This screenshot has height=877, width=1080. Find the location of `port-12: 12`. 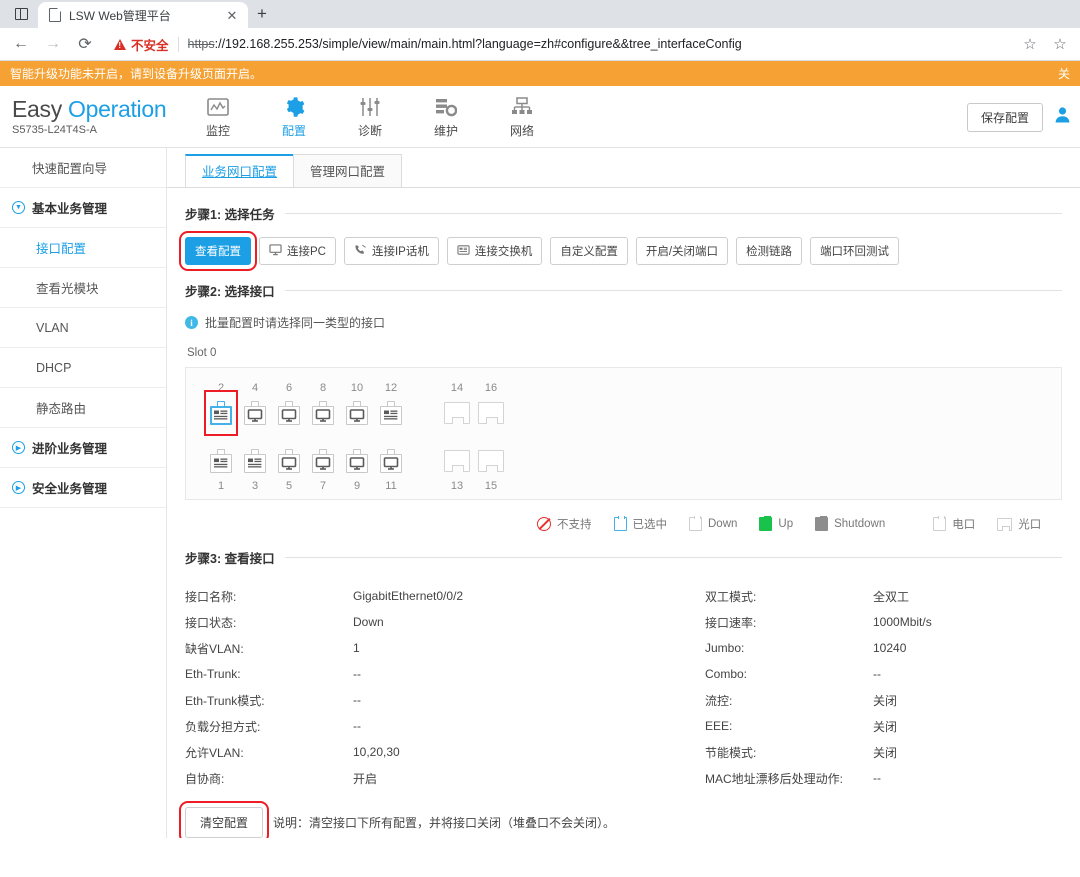

port-12: 12 is located at coordinates (391, 405).